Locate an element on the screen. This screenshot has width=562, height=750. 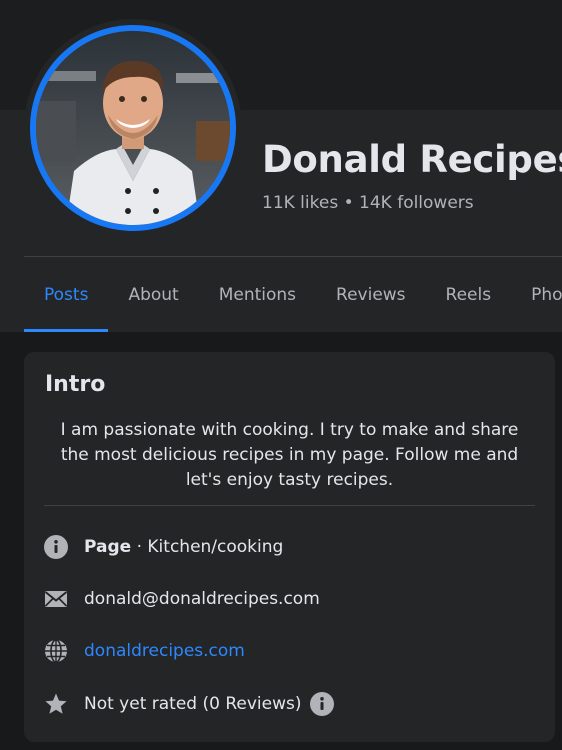
category-row: Page · Kitchen/cooking is located at coordinates (163, 547).